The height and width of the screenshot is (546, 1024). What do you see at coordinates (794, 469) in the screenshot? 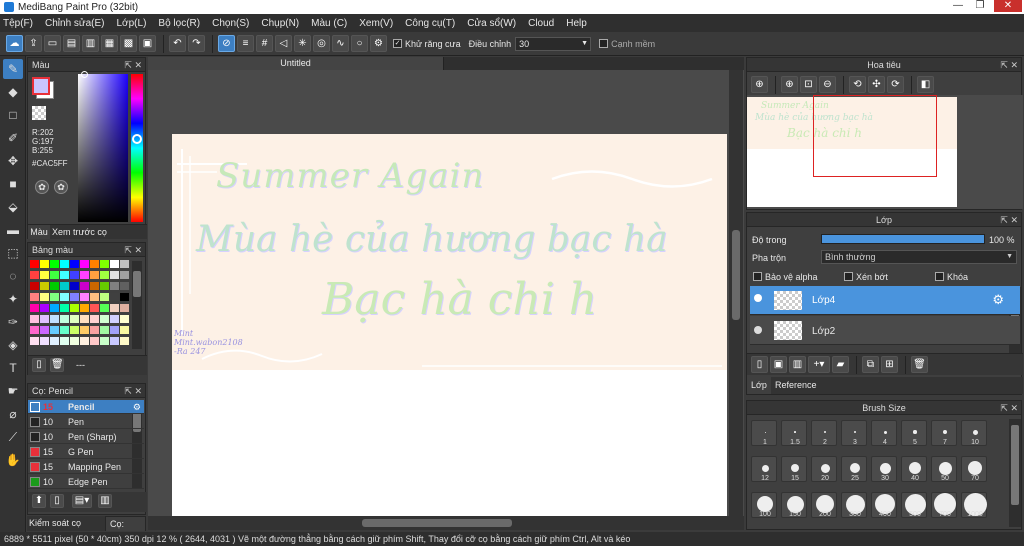
I see `brush-size-cell: 15` at bounding box center [794, 469].